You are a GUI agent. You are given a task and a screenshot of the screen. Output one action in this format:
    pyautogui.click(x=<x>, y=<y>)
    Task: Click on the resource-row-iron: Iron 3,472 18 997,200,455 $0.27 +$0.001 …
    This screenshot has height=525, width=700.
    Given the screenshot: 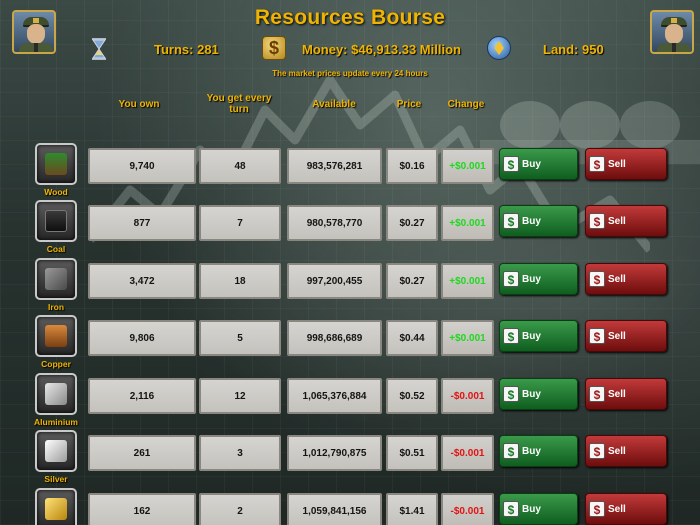 What is the action you would take?
    pyautogui.click(x=350, y=286)
    